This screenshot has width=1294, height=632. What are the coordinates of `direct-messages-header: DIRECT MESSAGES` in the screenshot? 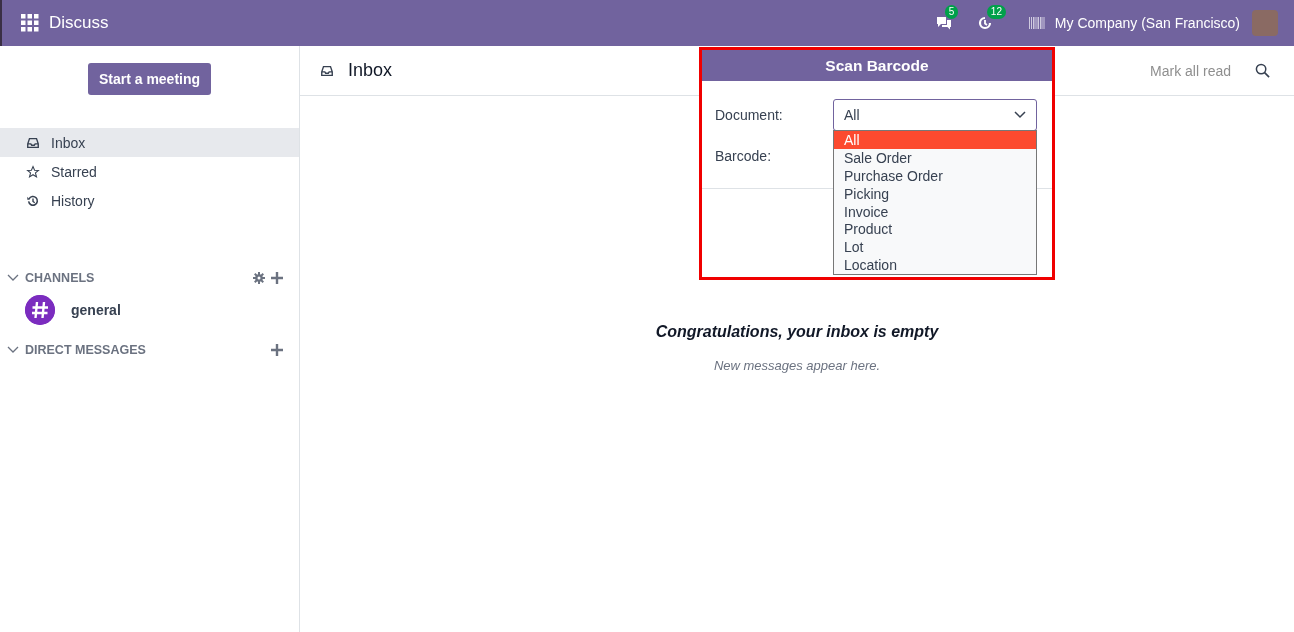 It's located at (148, 350).